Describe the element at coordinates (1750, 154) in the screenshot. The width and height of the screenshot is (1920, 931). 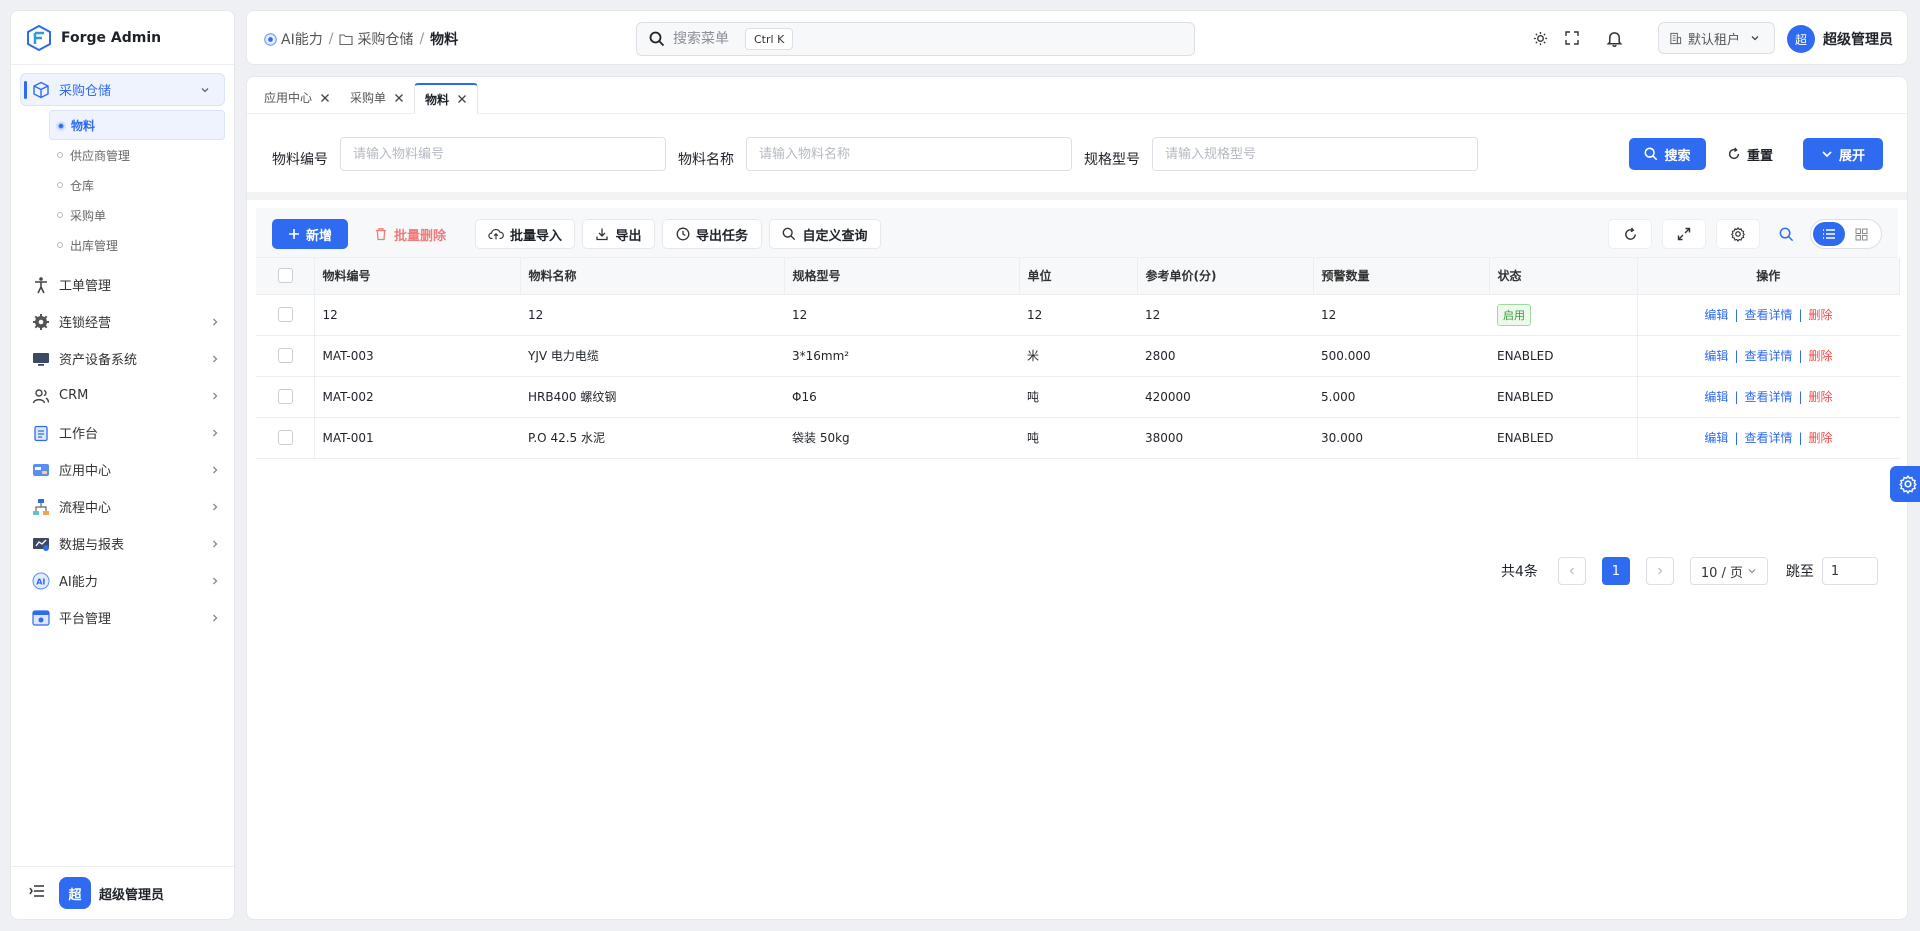
I see `reset-button: 重置` at that location.